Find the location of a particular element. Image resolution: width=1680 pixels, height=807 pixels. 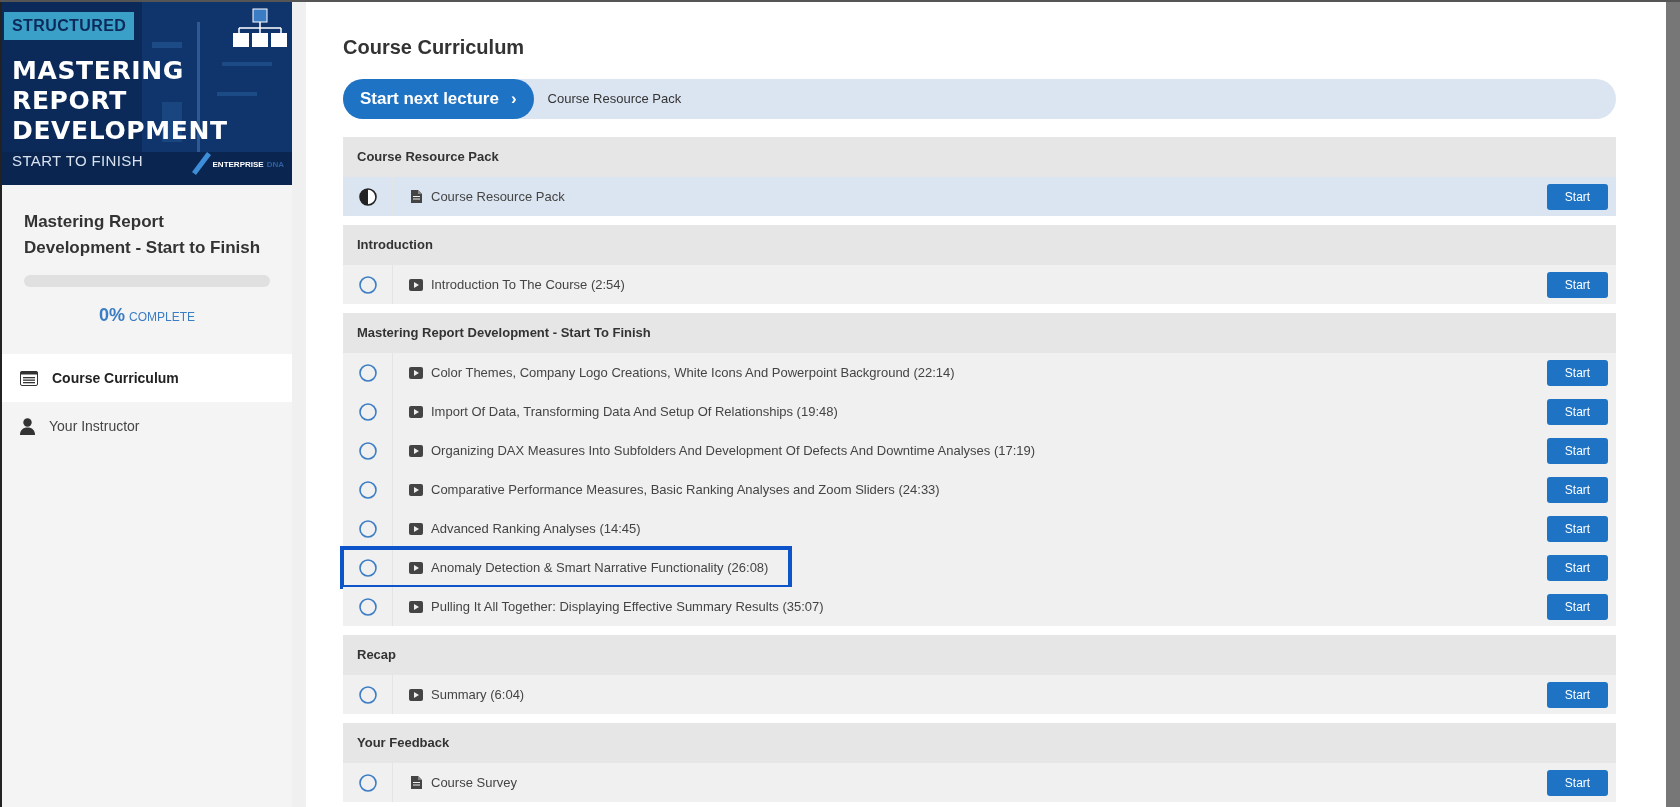

lecture-row: Anomaly Detection & Smart Narrative Functionality (26:08) Start is located at coordinates (979, 567).